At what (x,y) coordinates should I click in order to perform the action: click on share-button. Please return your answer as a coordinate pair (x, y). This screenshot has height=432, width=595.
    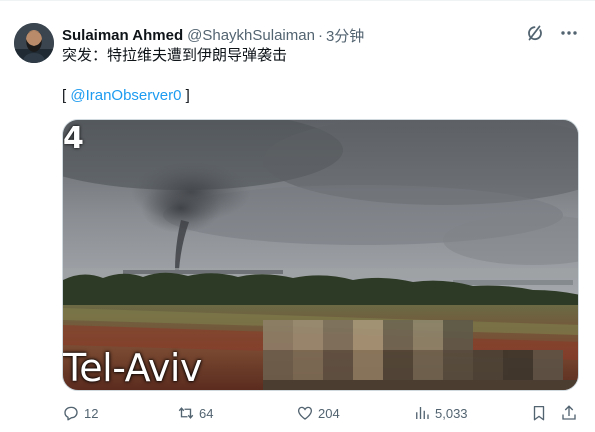
    Looking at the image, I should click on (569, 413).